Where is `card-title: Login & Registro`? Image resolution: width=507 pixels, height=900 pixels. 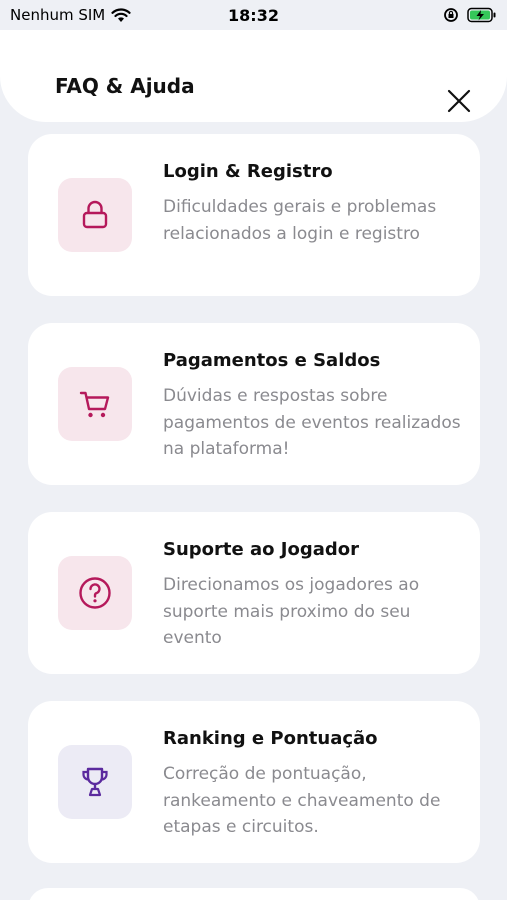
card-title: Login & Registro is located at coordinates (248, 171).